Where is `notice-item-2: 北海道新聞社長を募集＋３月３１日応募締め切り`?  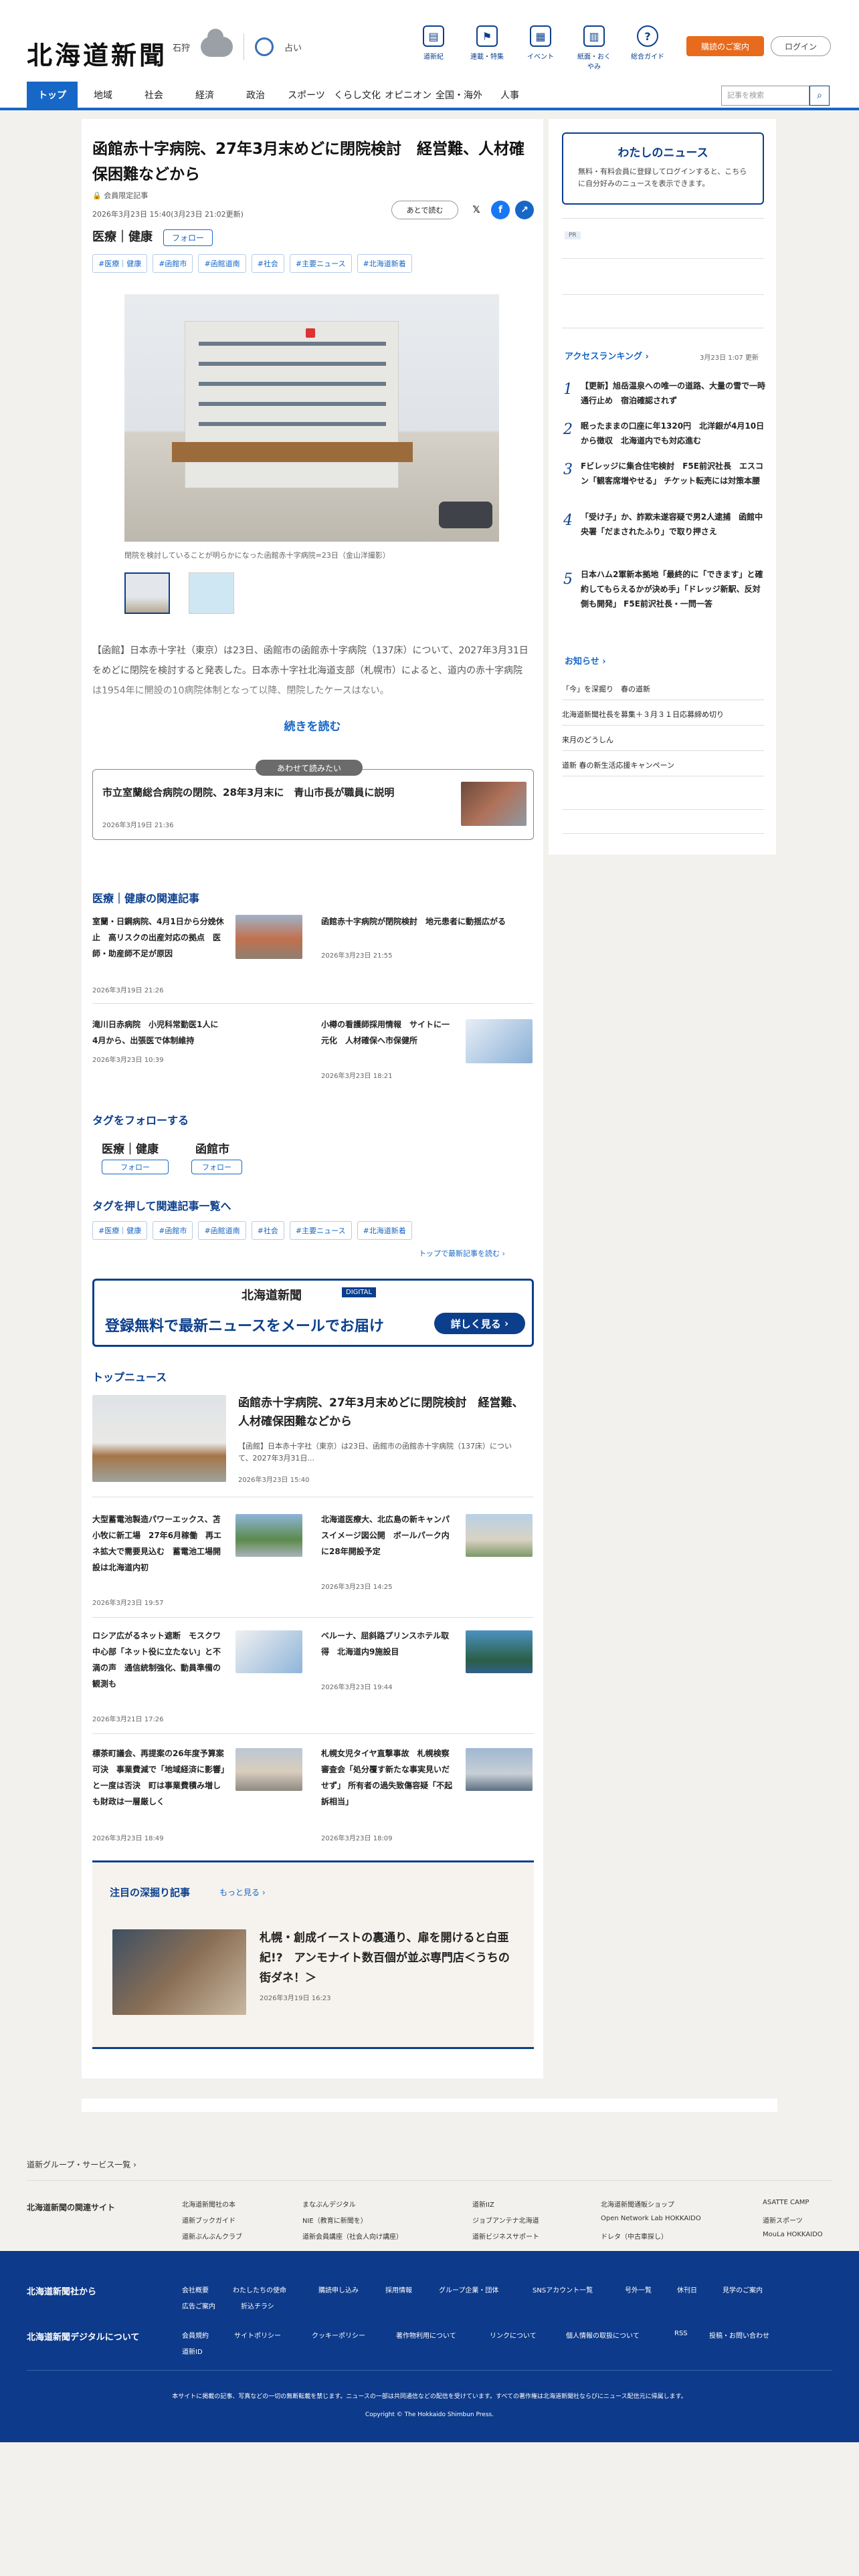 notice-item-2: 北海道新聞社長を募集＋３月３１日応募締め切り is located at coordinates (643, 714).